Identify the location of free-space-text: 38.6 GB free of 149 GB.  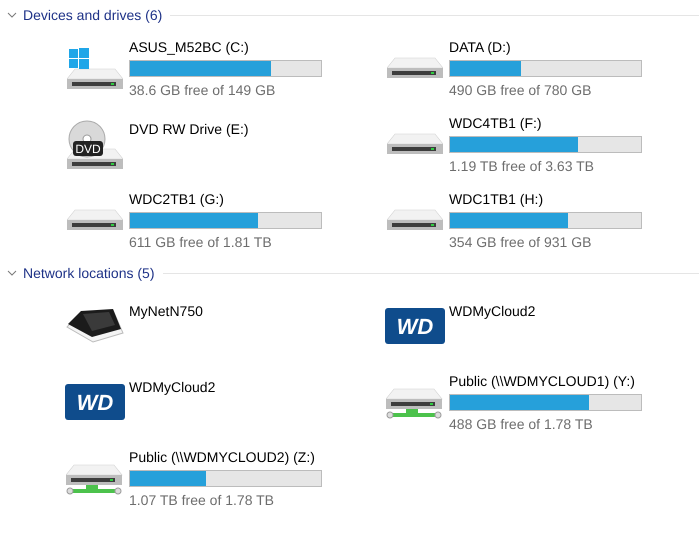
(202, 89).